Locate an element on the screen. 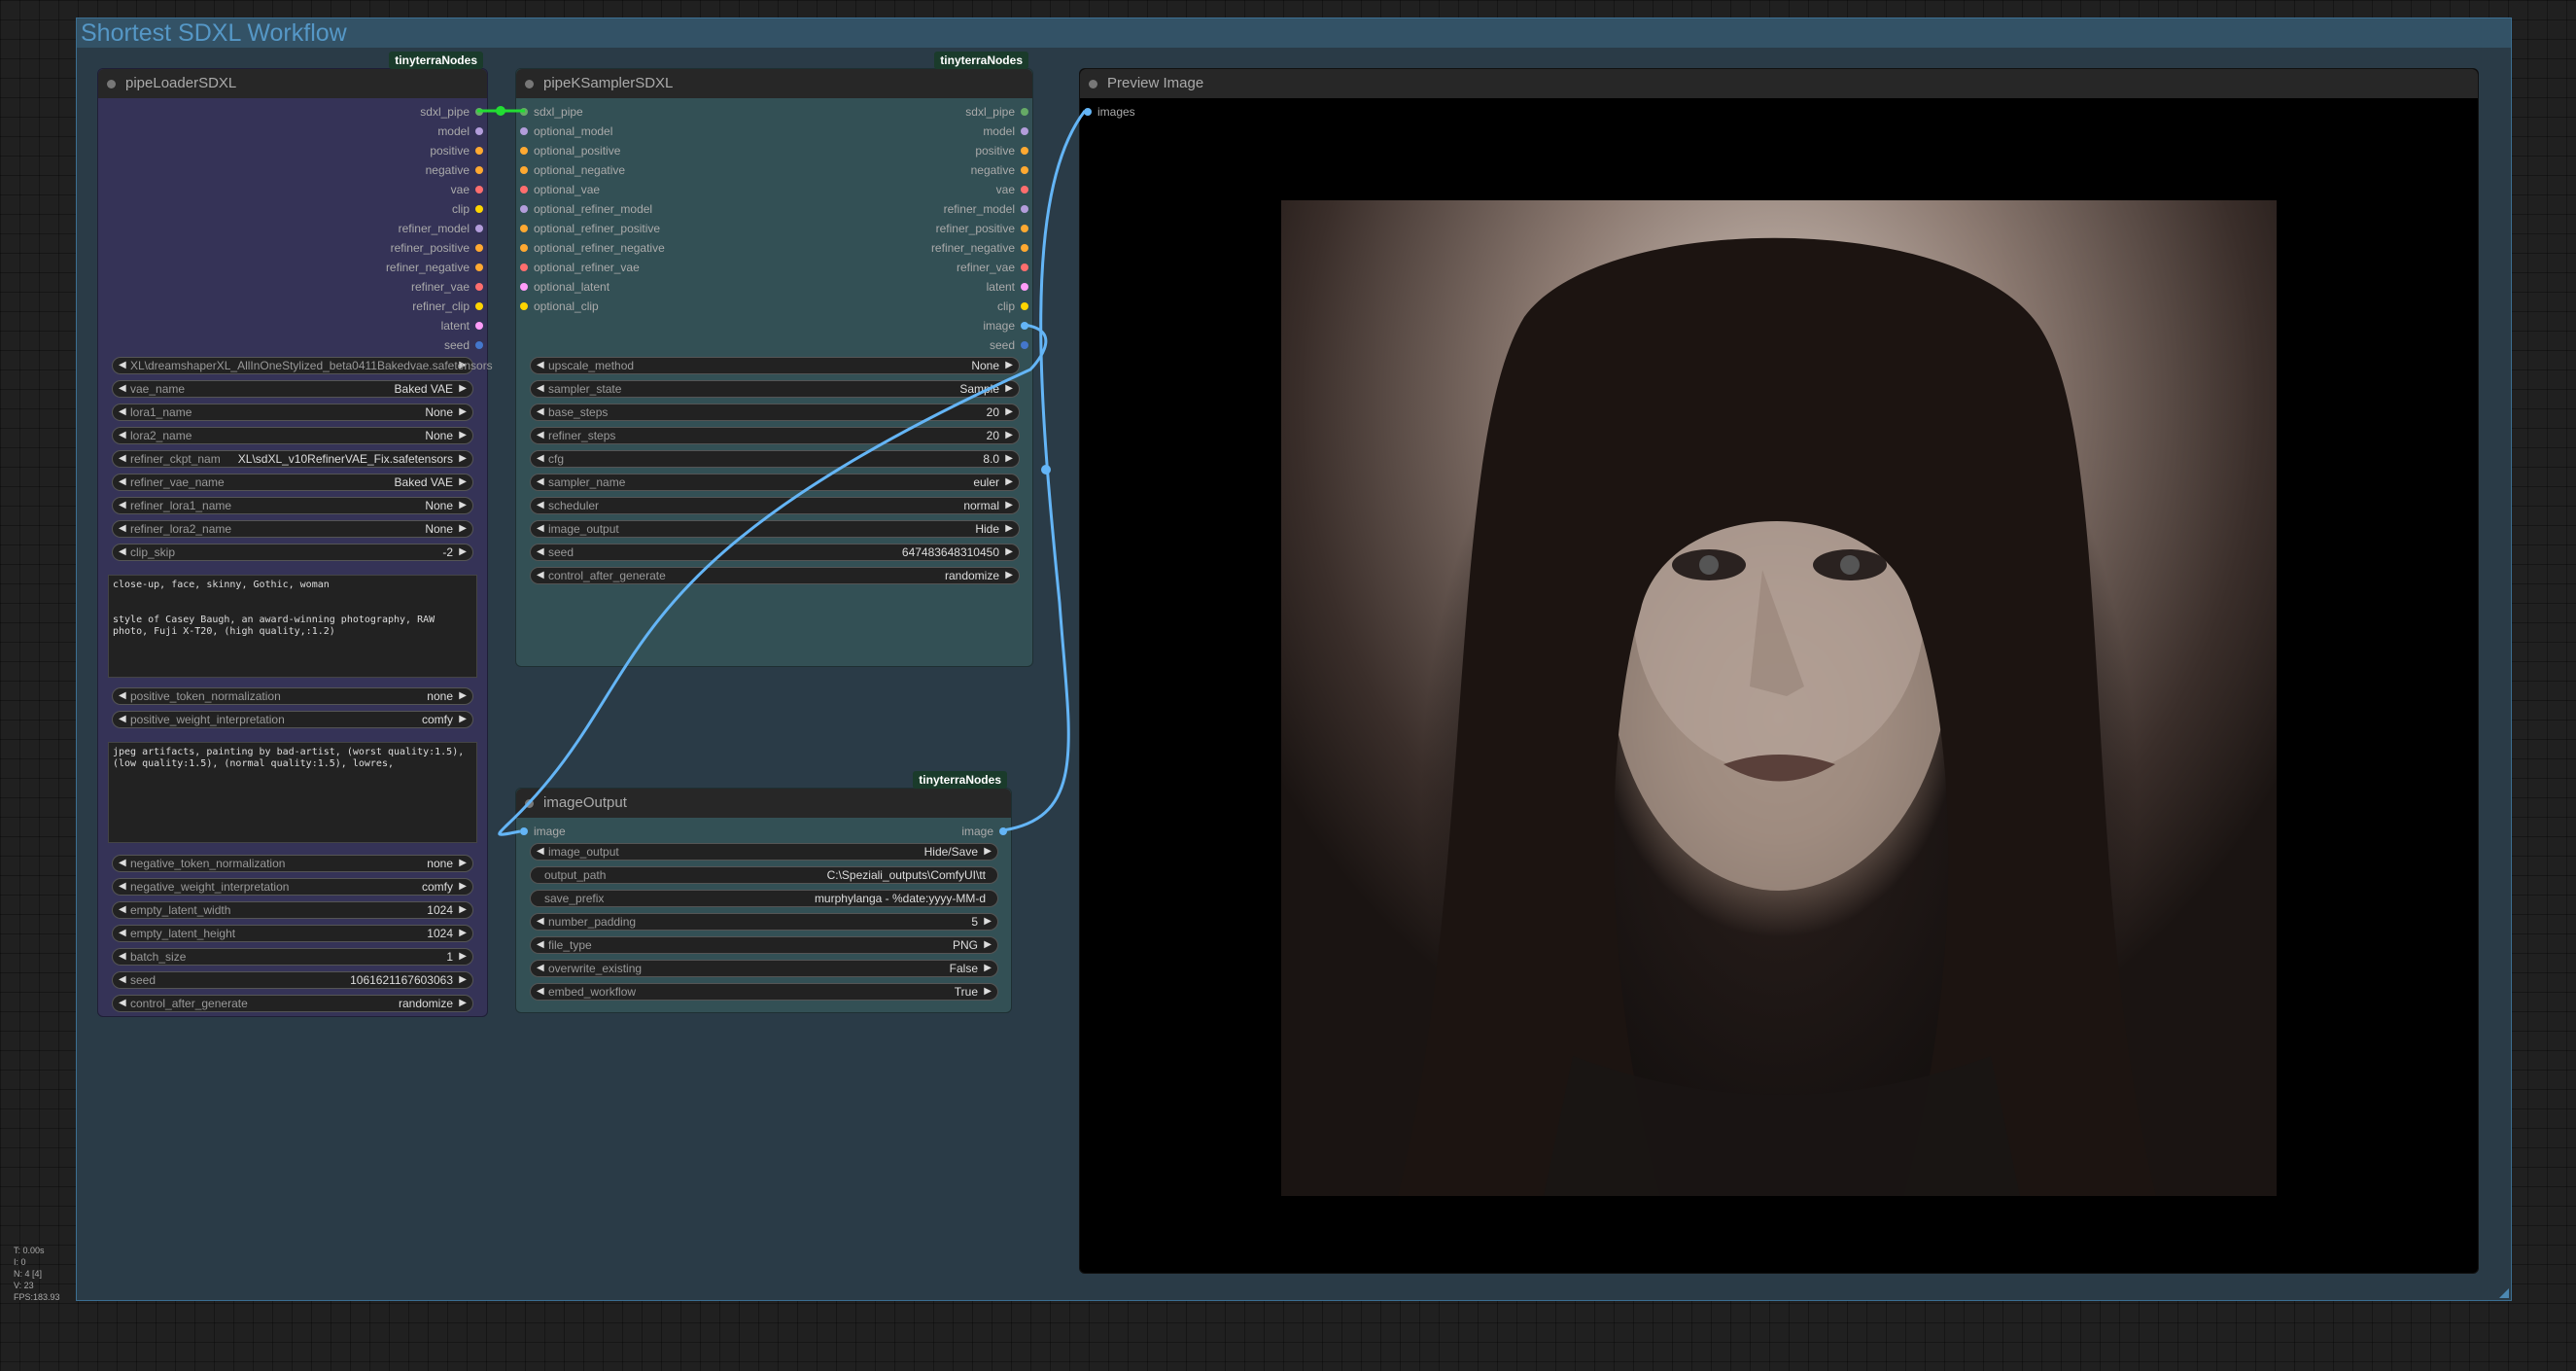 Image resolution: width=2576 pixels, height=1371 pixels. output-slot-model: model is located at coordinates (1007, 131).